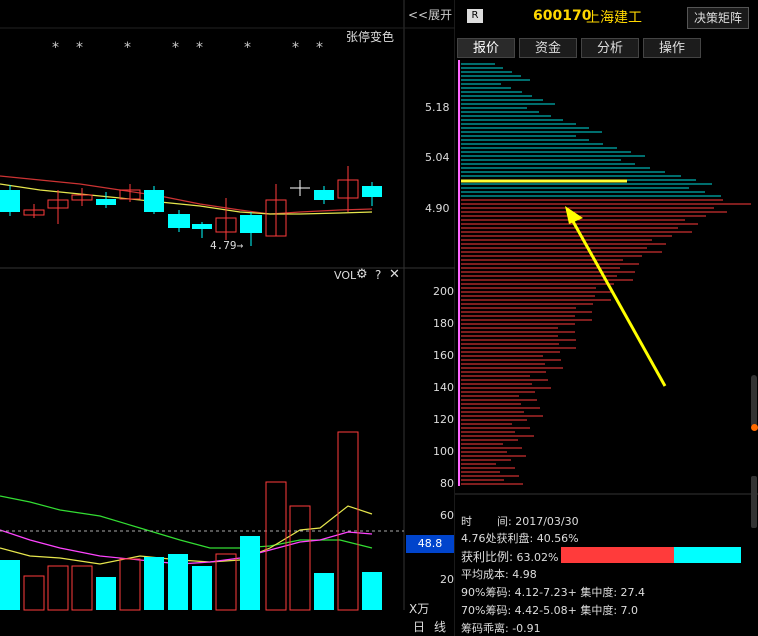 The width and height of the screenshot is (758, 636). I want to click on vol-tick: 140, so click(443, 387).